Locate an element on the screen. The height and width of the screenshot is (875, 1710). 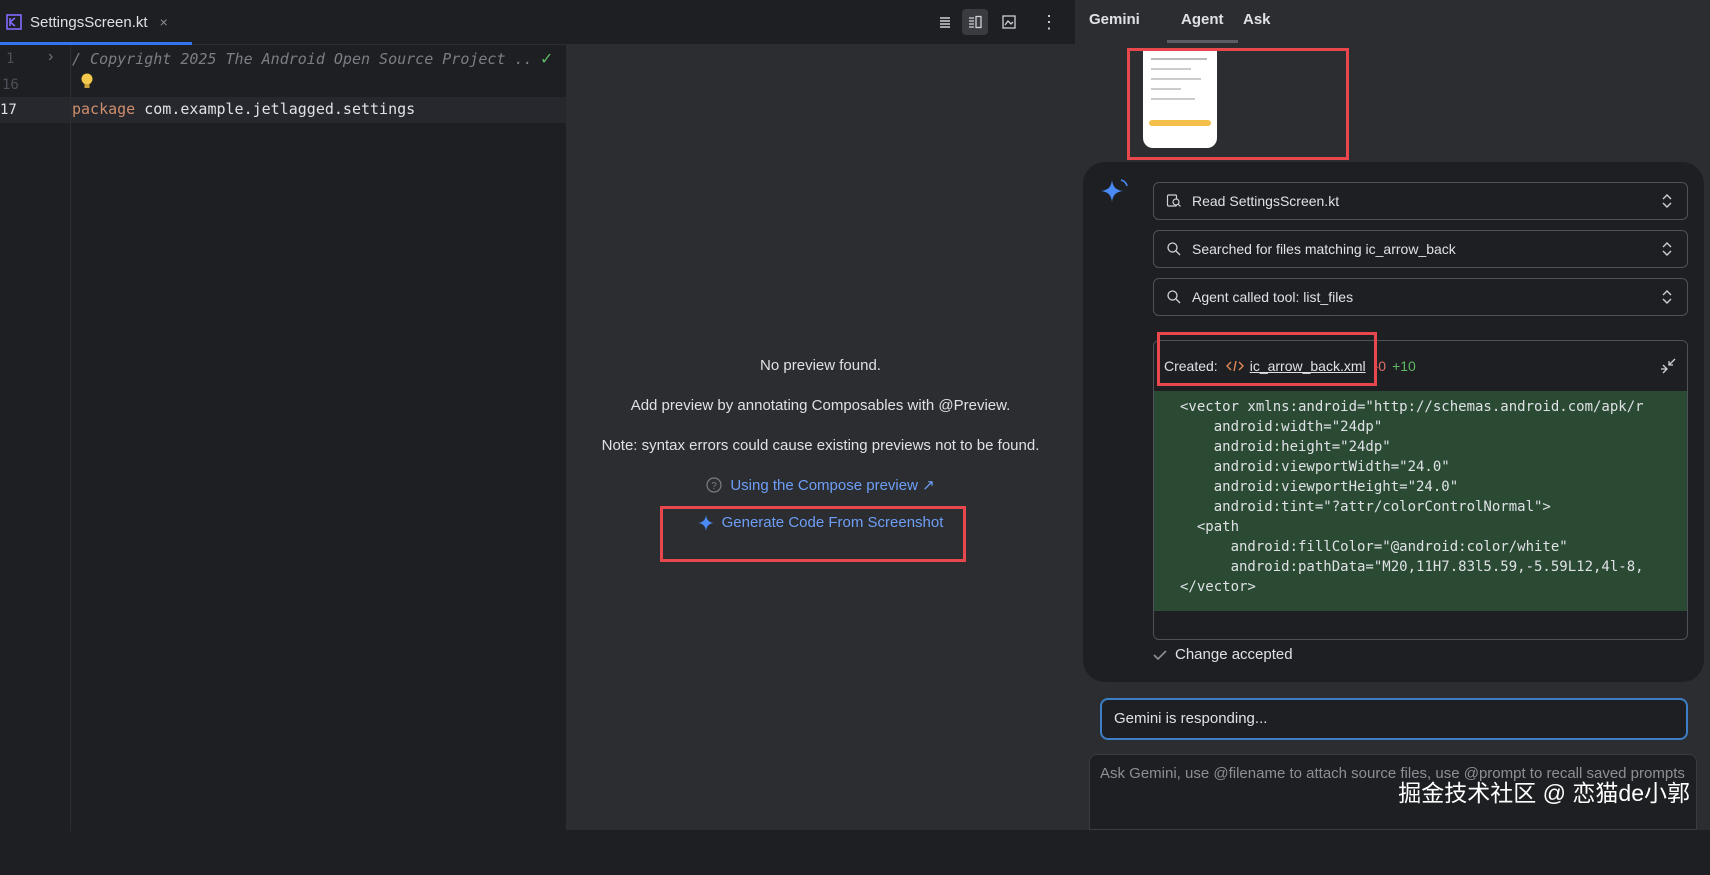
help-icon: ? is located at coordinates (714, 485).